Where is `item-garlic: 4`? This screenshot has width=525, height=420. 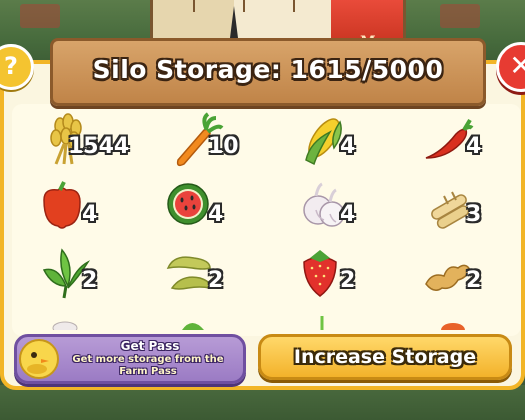
item-garlic: 4 is located at coordinates (356, 210).